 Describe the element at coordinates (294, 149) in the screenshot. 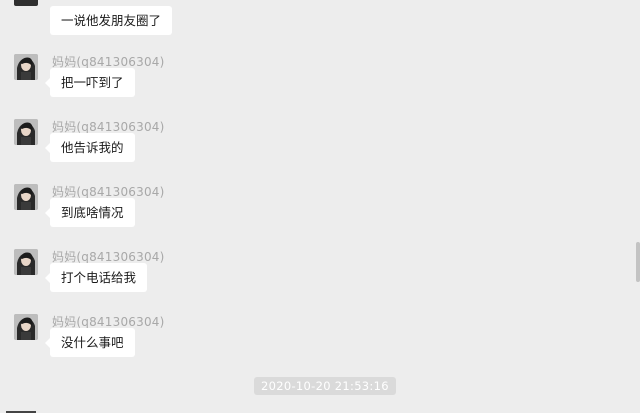

I see `message-row: 妈妈(q841306304) 他告诉我的` at that location.